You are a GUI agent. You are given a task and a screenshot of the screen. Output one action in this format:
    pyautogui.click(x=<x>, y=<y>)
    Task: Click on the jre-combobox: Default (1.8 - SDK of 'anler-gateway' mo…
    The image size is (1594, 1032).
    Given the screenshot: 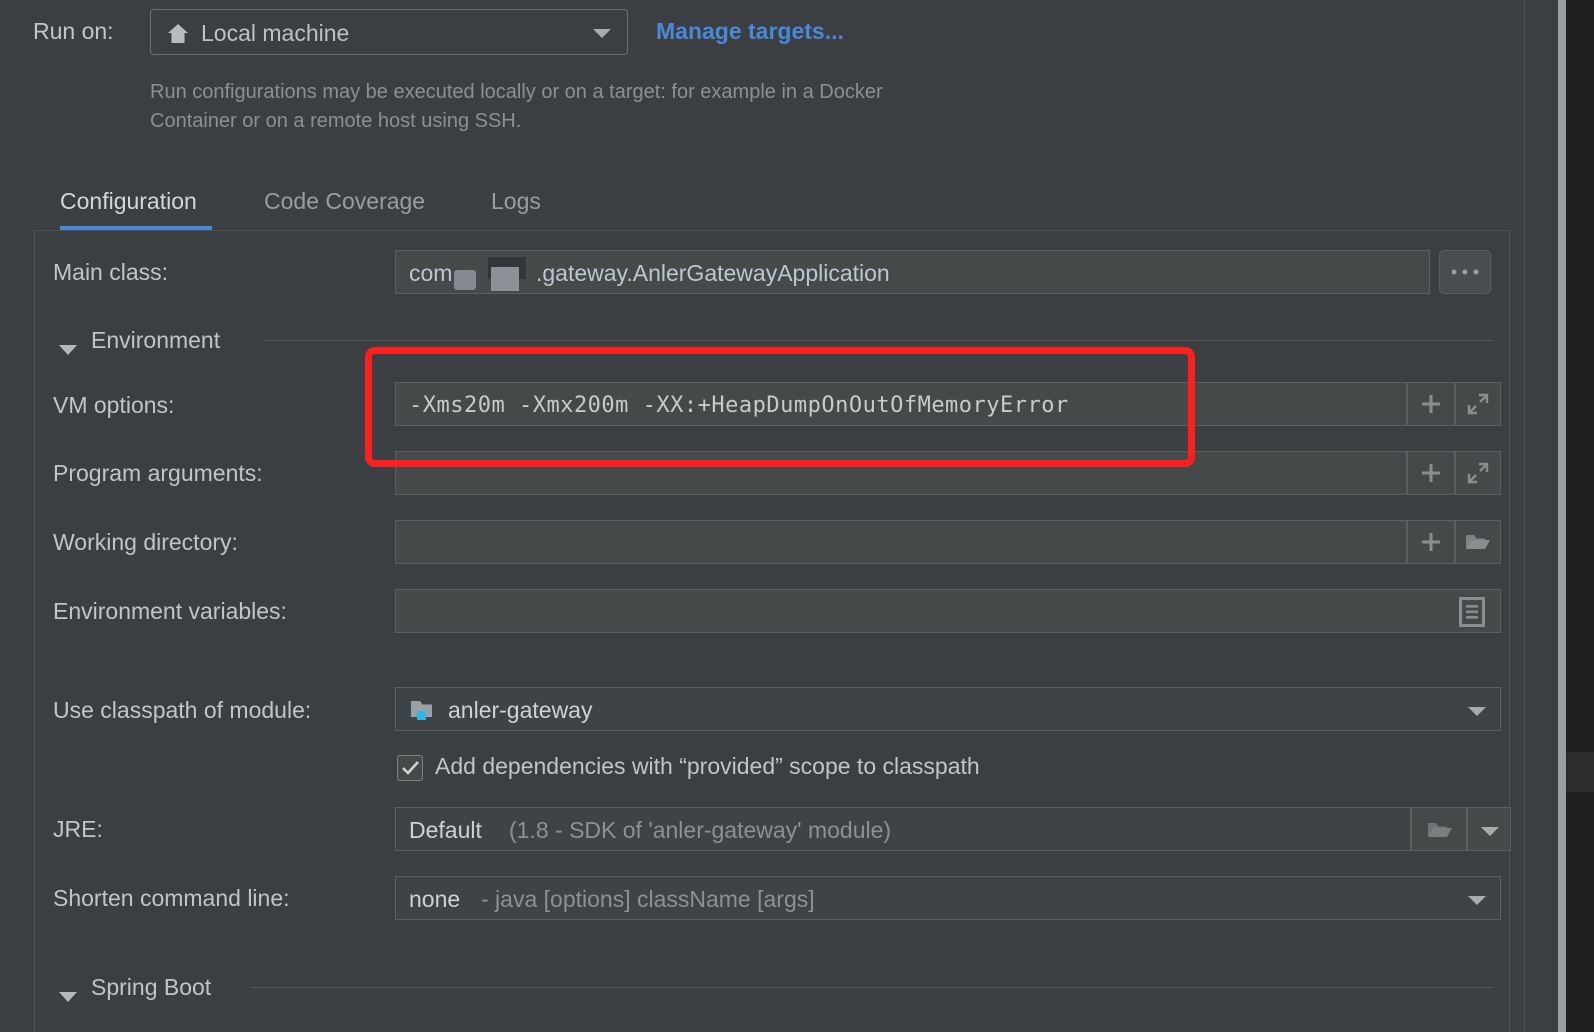 What is the action you would take?
    pyautogui.click(x=903, y=829)
    